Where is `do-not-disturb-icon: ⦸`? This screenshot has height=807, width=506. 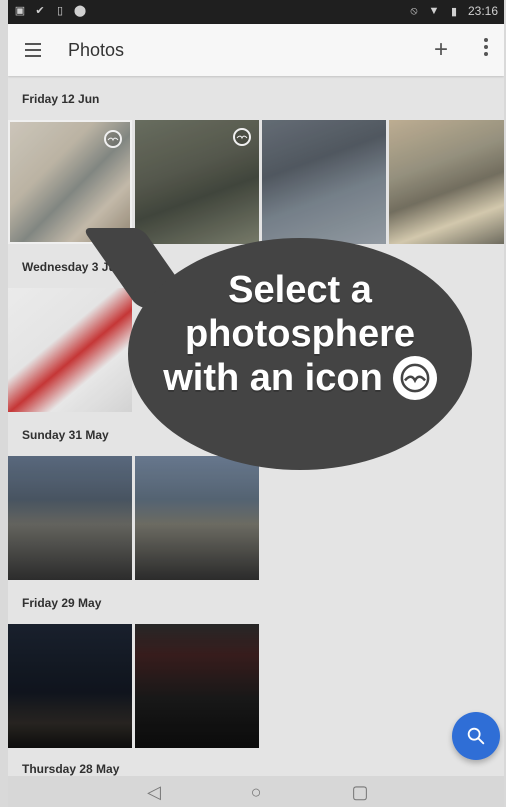 do-not-disturb-icon: ⦸ is located at coordinates (414, 10).